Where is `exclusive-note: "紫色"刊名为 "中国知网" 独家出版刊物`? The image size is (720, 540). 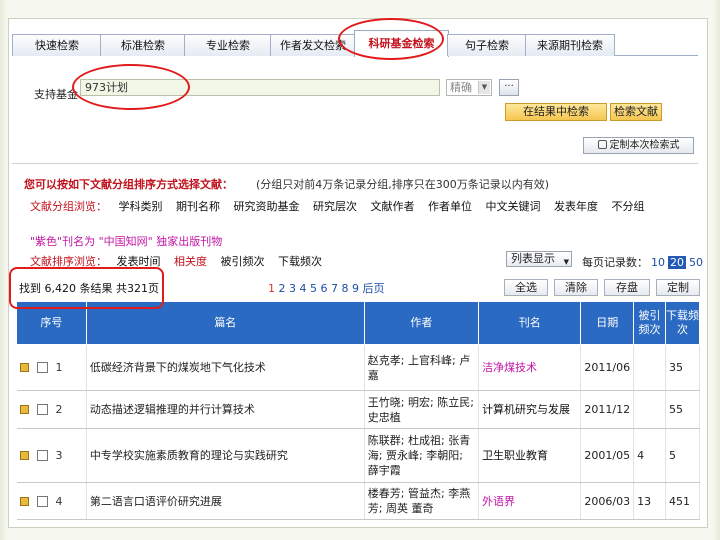 exclusive-note: "紫色"刊名为 "中国知网" 独家出版刊物 is located at coordinates (126, 241).